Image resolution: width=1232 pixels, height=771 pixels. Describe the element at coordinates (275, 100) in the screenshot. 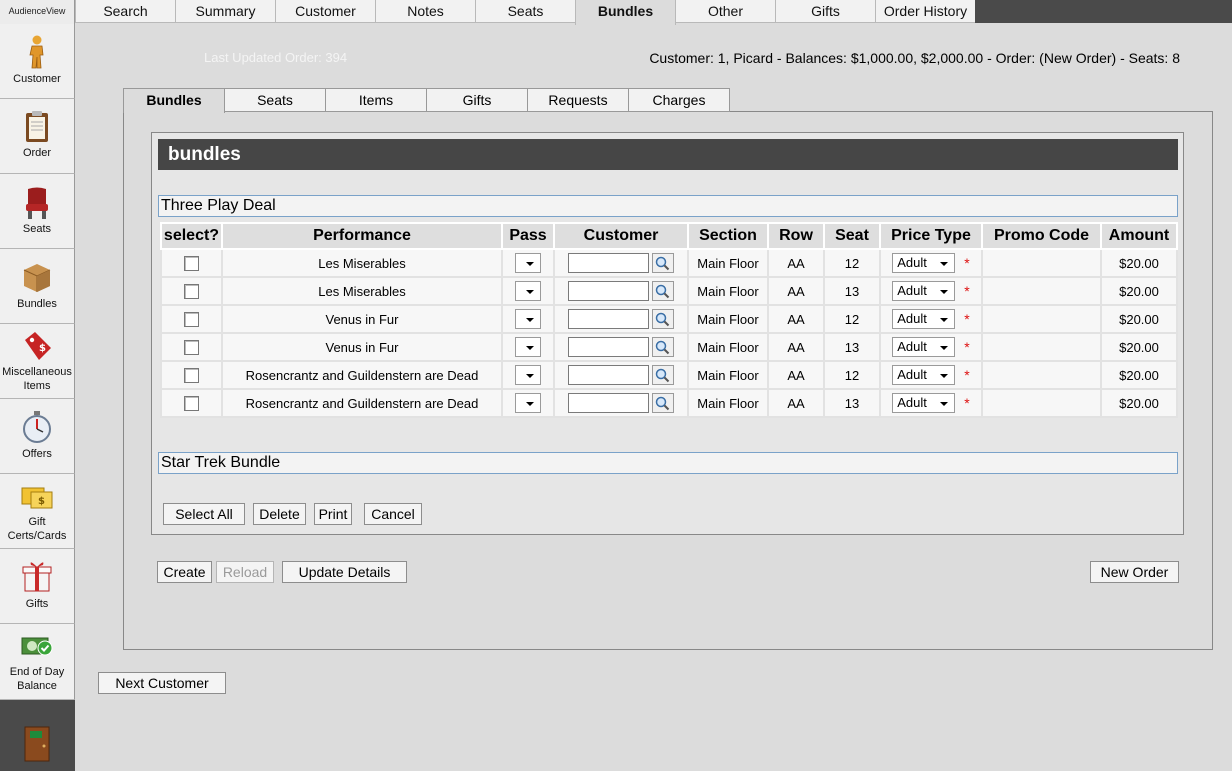

I see `subtab-seats: Seats` at that location.